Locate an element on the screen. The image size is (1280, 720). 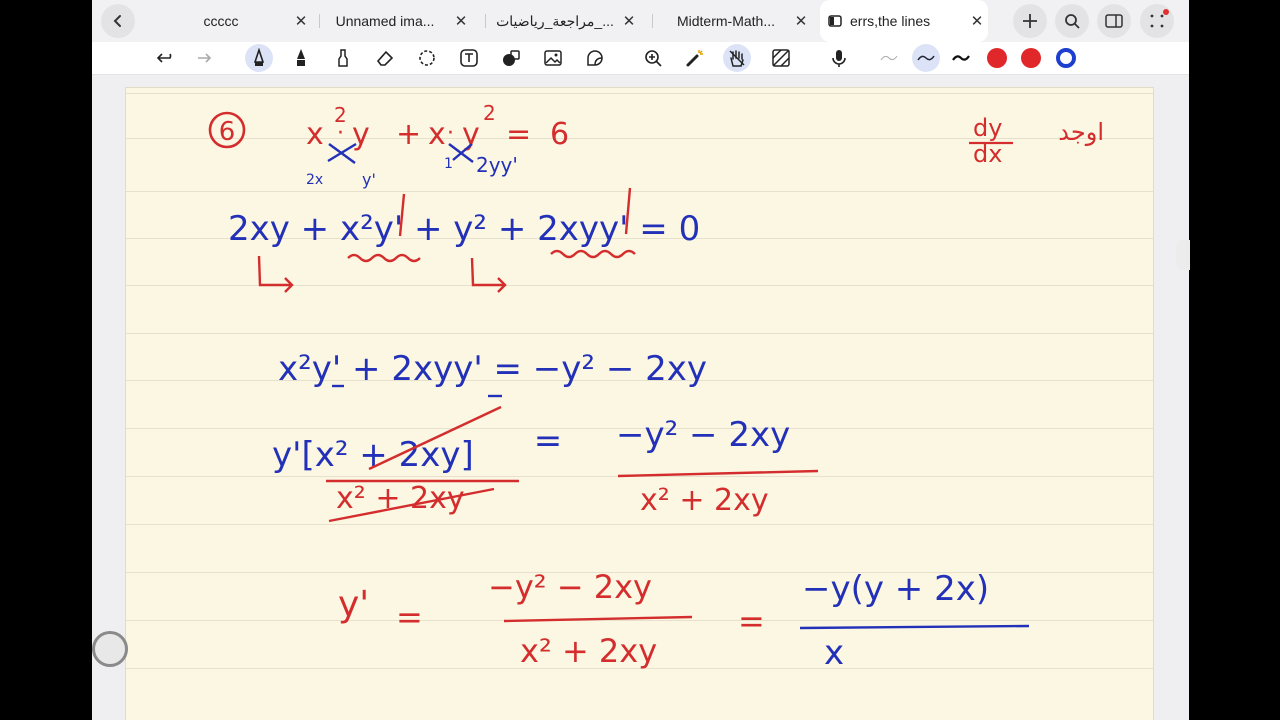
redo-button is located at coordinates (202, 58).